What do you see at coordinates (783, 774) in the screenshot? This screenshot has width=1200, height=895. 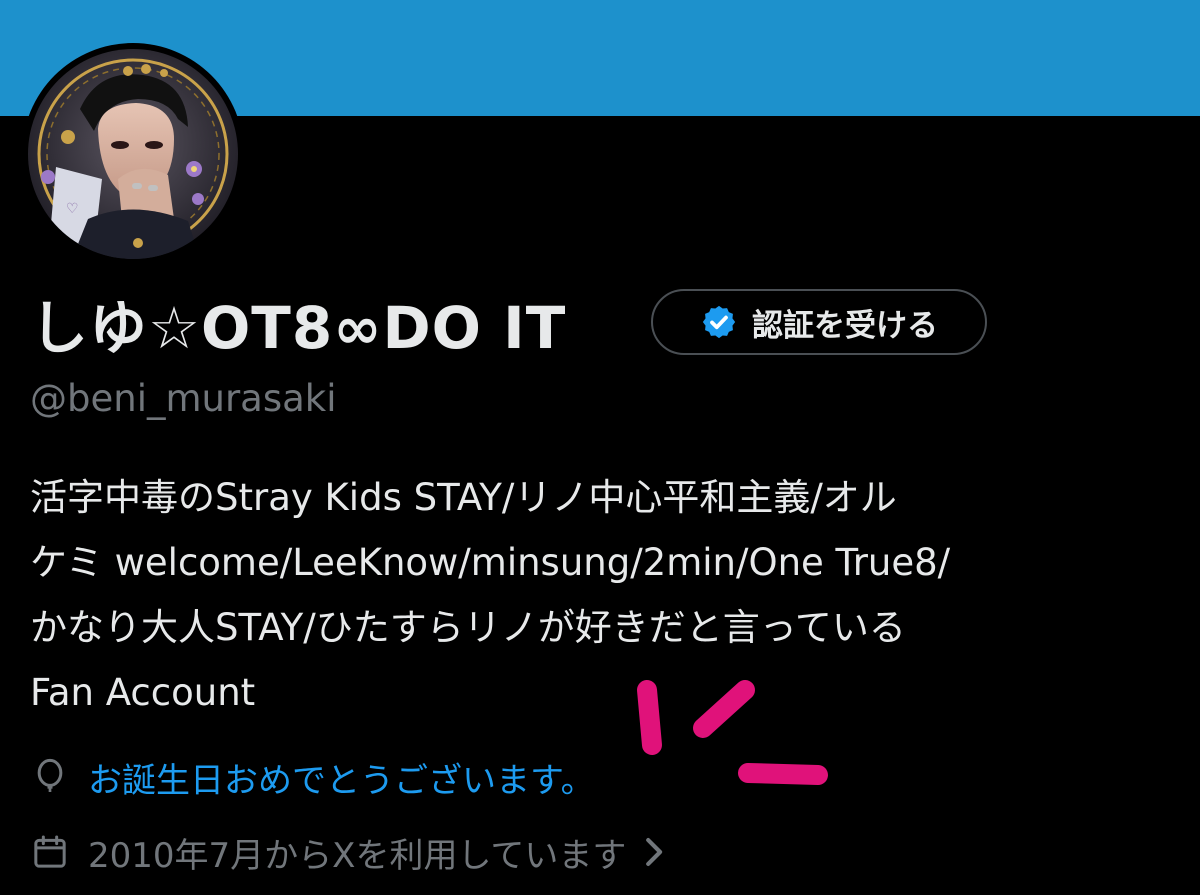 I see `annotation-stroke` at bounding box center [783, 774].